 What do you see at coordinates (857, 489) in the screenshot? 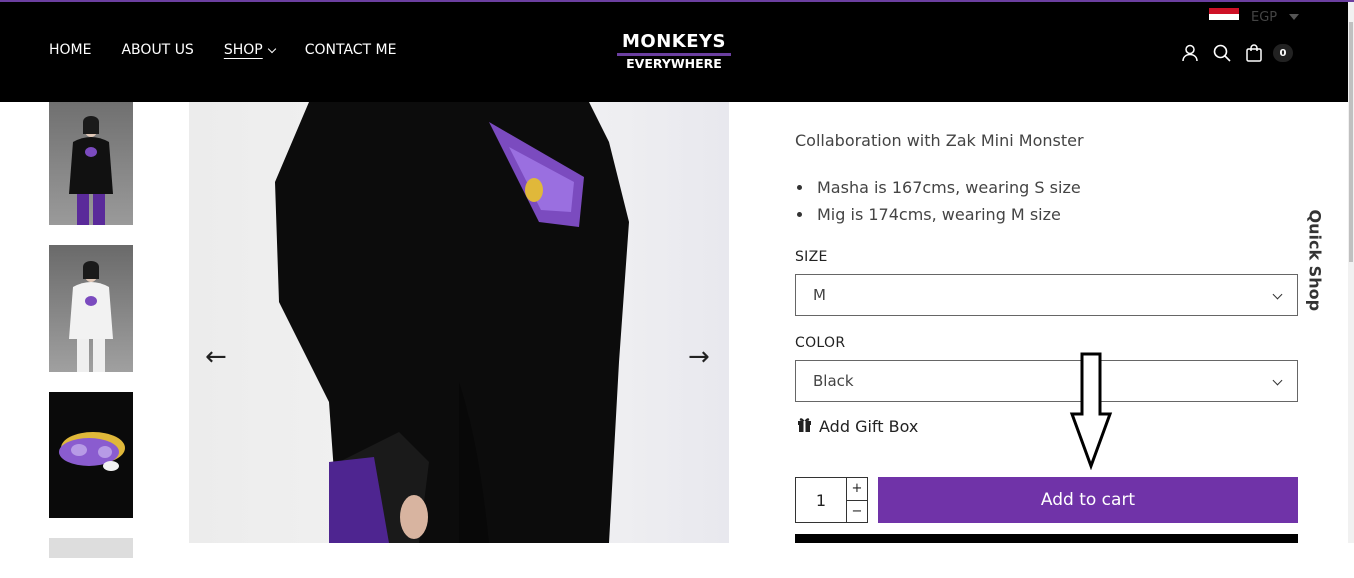
I see `quantity-increase-button: +` at bounding box center [857, 489].